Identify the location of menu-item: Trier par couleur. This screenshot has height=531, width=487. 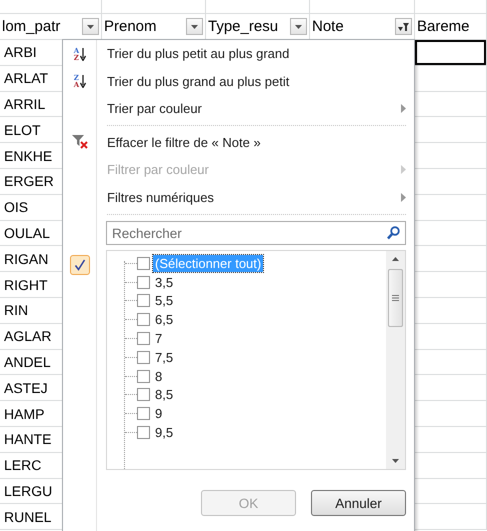
(238, 108).